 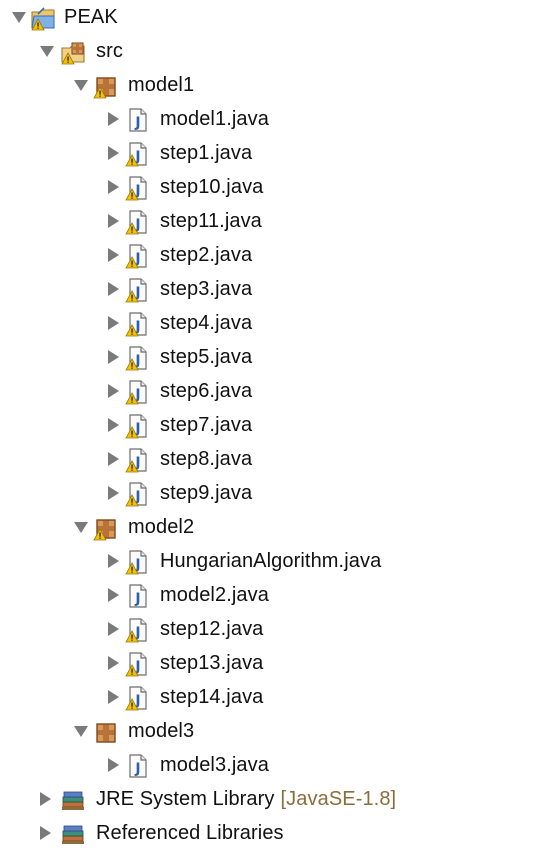 I want to click on tree-item-text: model3, so click(x=161, y=731).